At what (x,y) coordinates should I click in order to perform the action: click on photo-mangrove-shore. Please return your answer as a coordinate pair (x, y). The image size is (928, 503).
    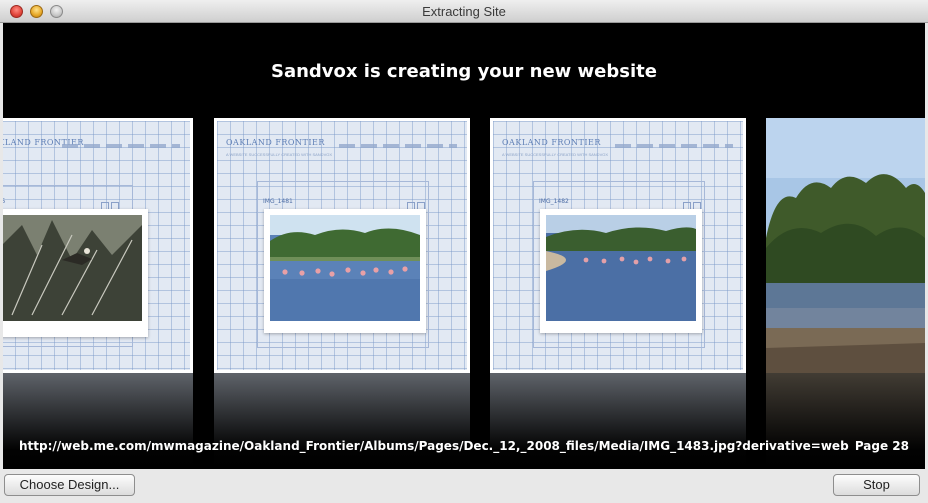
    Looking at the image, I should click on (845, 245).